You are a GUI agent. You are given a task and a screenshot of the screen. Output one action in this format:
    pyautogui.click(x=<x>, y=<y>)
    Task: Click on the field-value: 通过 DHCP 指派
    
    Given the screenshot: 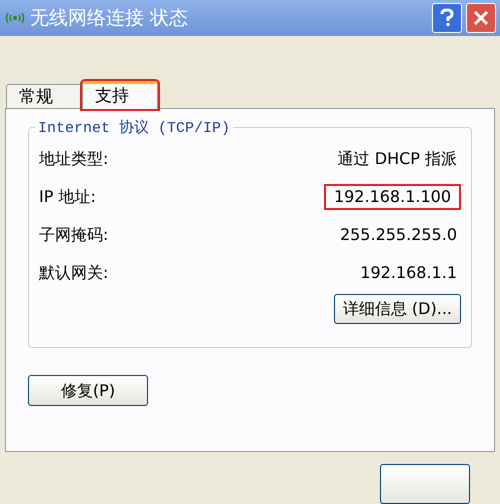 What is the action you would take?
    pyautogui.click(x=397, y=159)
    